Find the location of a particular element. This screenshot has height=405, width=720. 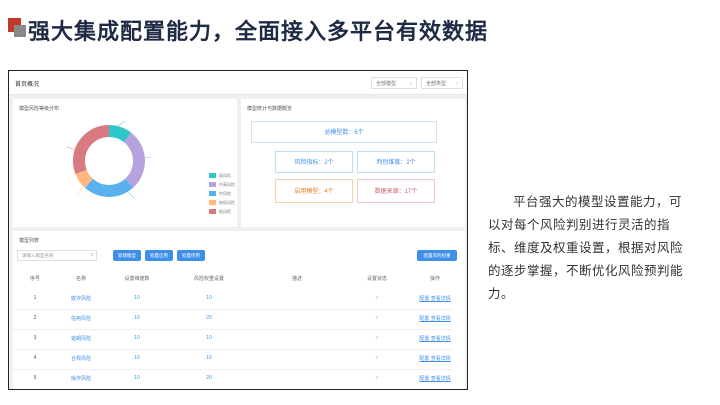

legend-label: 中高风险 is located at coordinates (227, 184).